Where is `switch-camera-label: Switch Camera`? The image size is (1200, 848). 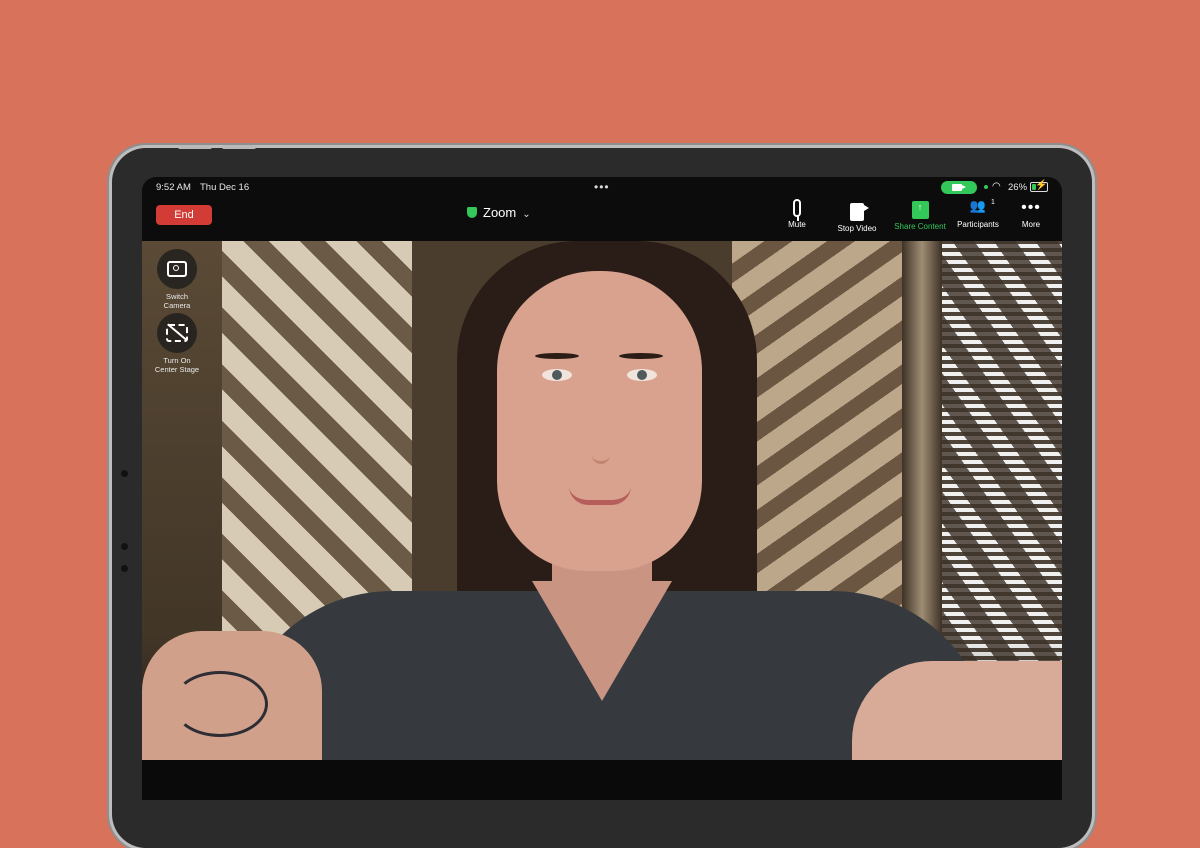
switch-camera-label: Switch Camera is located at coordinates (177, 301).